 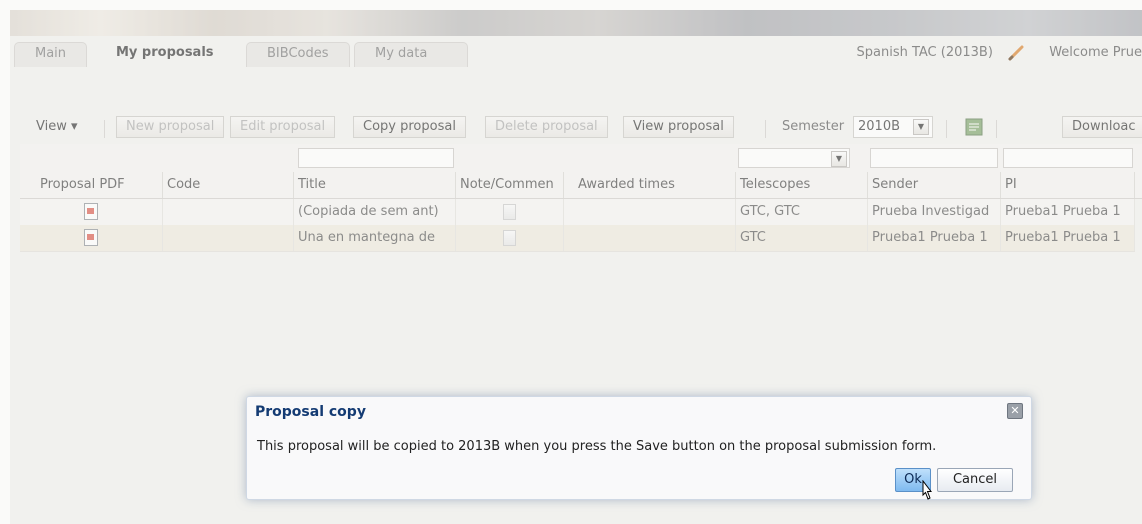 I want to click on cancel-button: Cancel, so click(x=975, y=480).